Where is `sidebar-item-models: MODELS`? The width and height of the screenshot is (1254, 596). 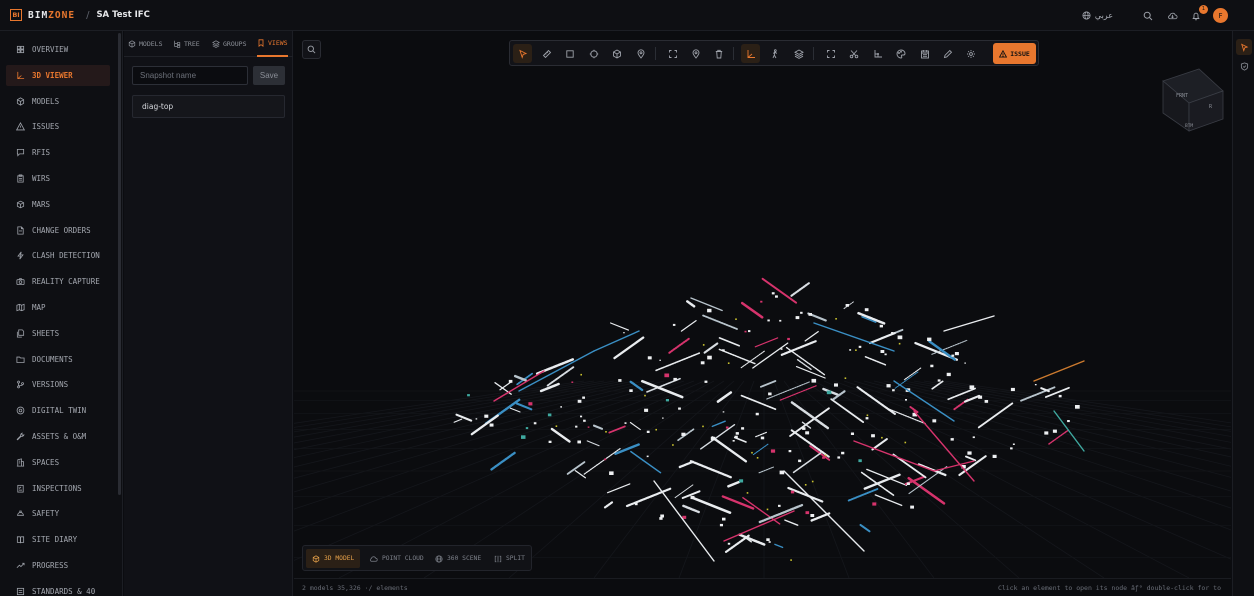
sidebar-item-models: MODELS is located at coordinates (58, 101).